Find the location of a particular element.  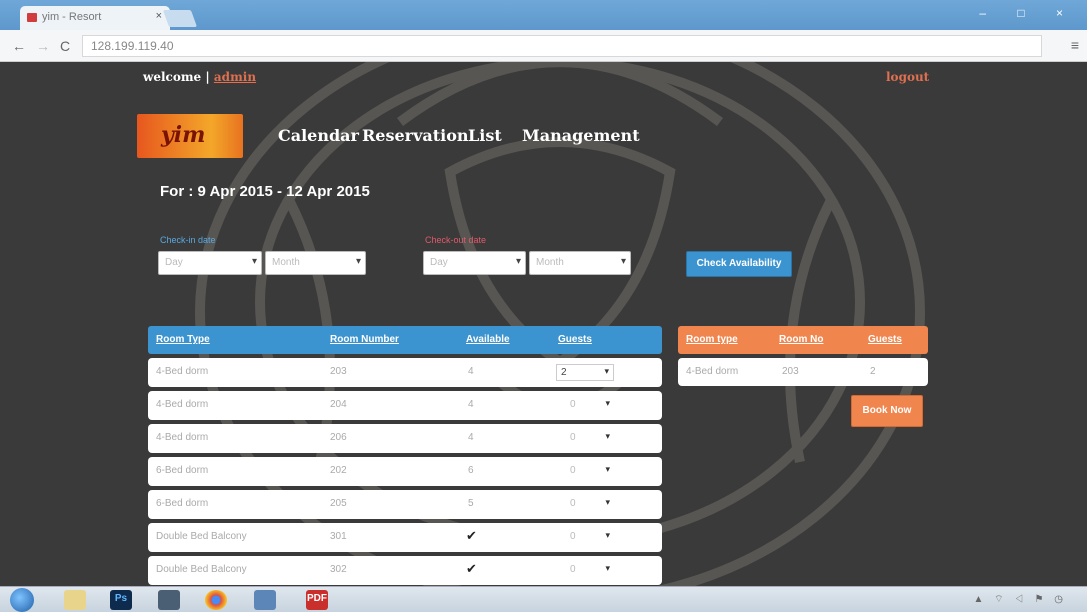

booking-room-no-cell: 203 is located at coordinates (790, 371).